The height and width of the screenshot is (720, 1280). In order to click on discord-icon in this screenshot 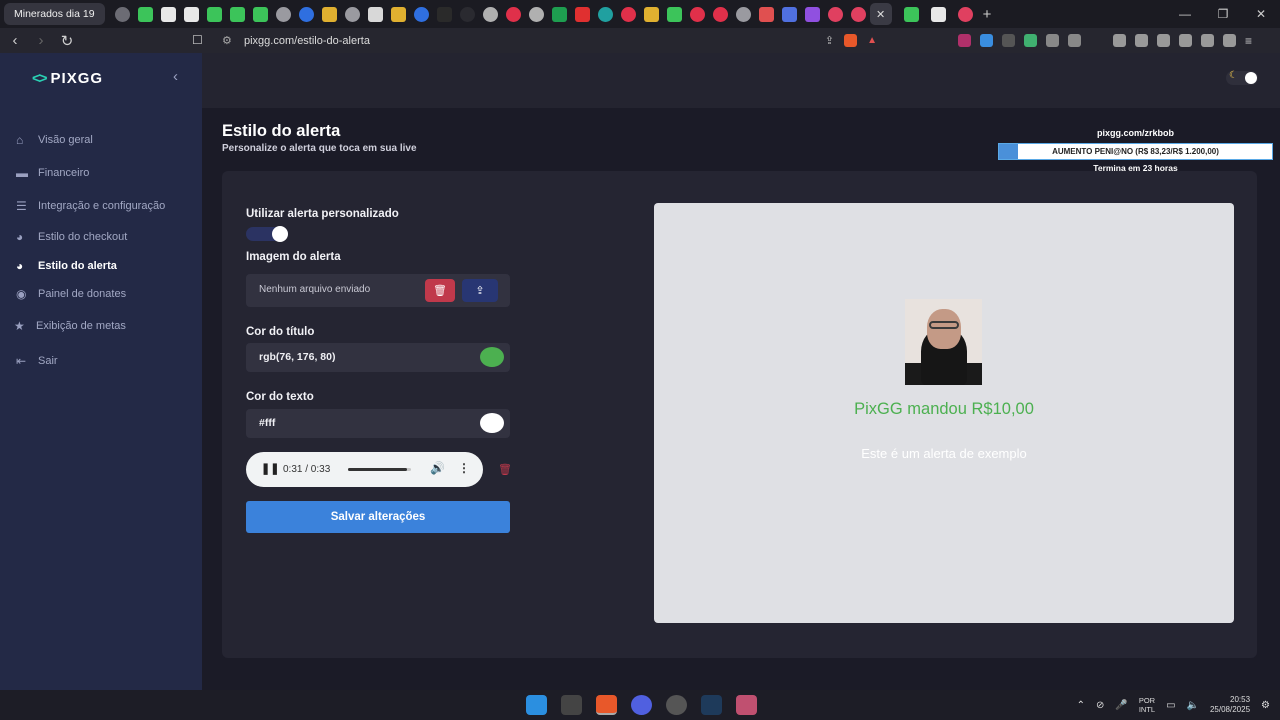, I will do `click(641, 705)`.